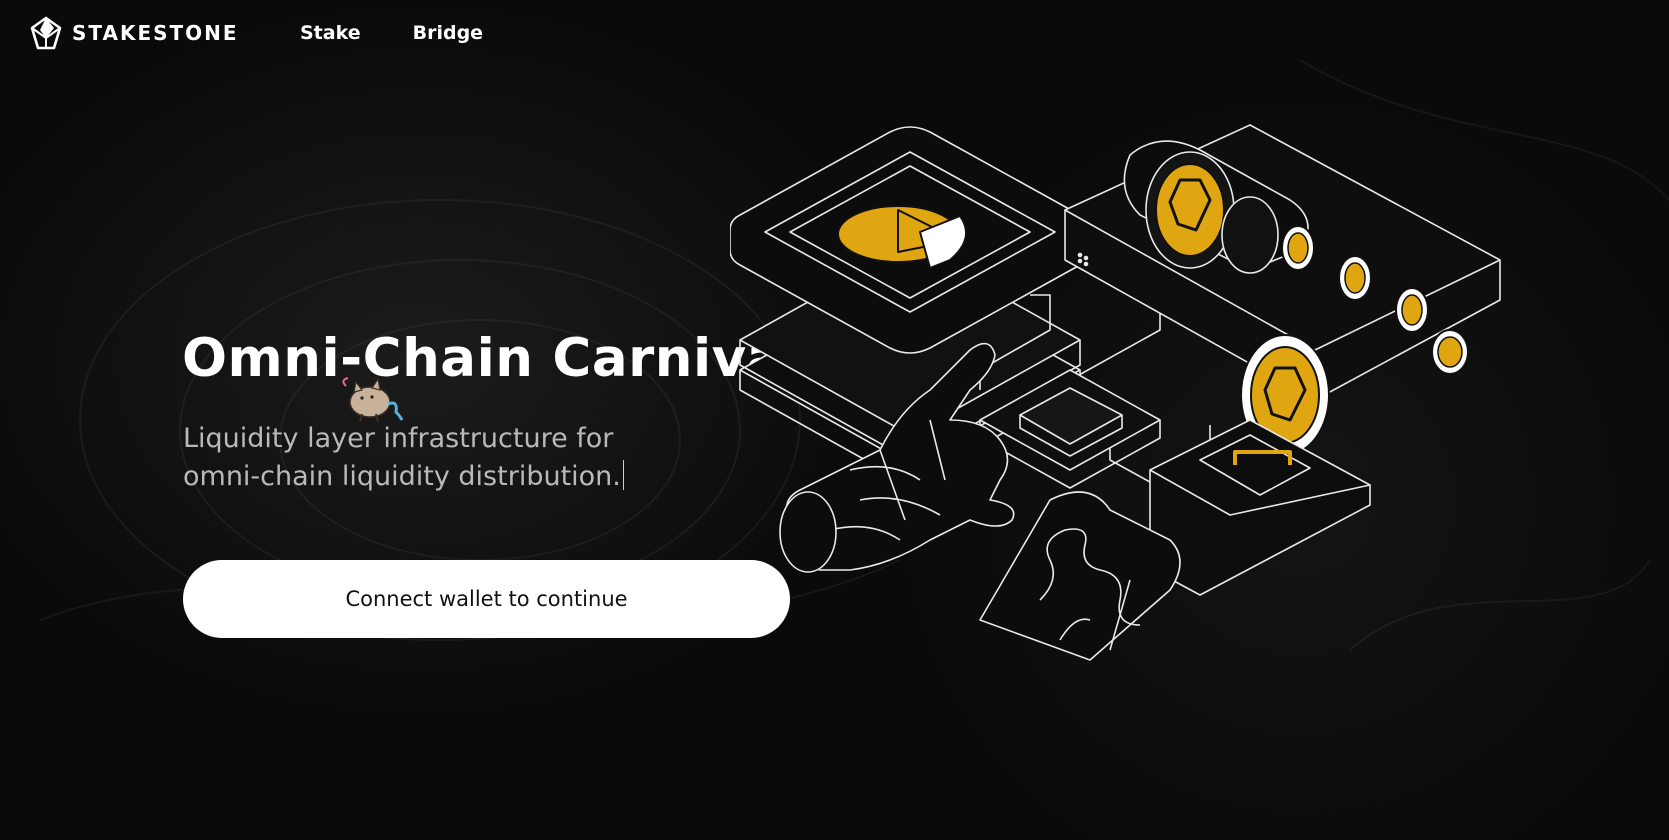 Image resolution: width=1669 pixels, height=840 pixels. I want to click on text-caret, so click(623, 475).